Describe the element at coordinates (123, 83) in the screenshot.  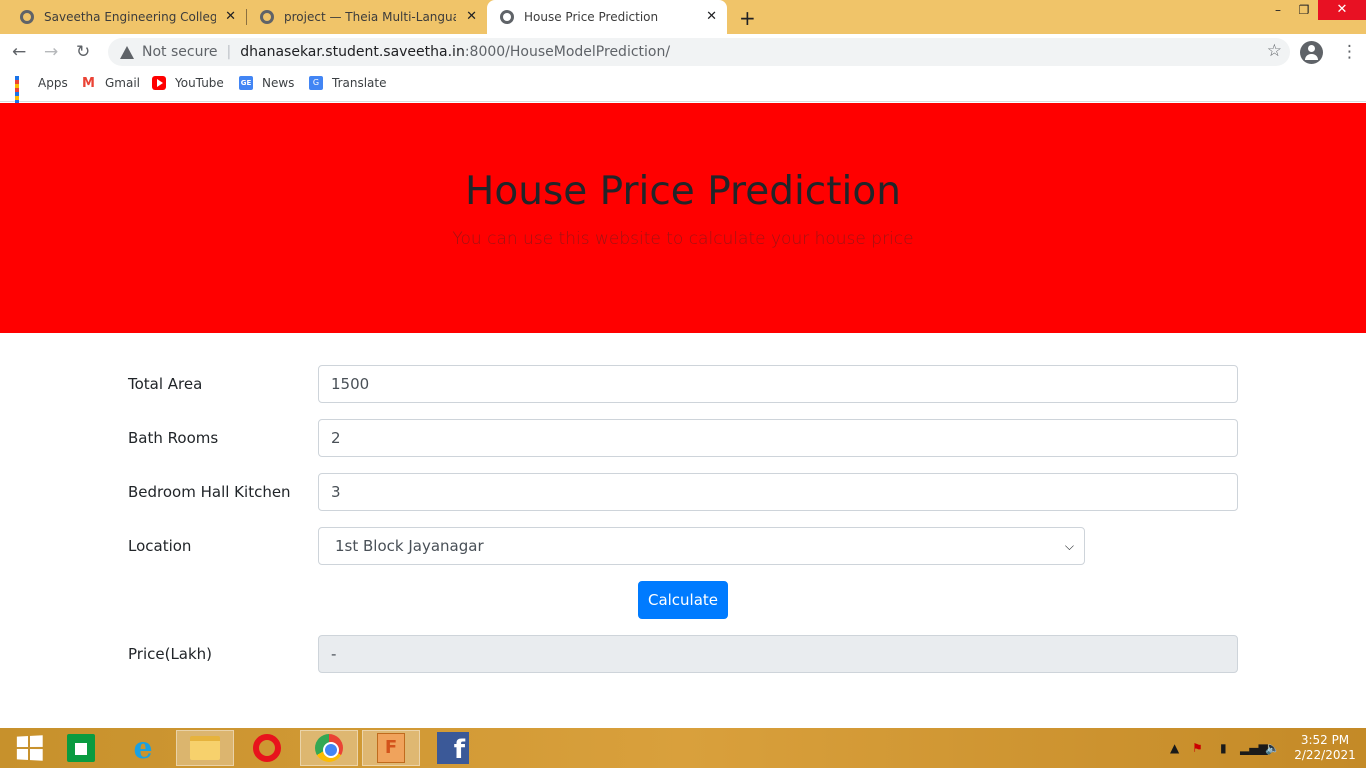
I see `bookmark-label: Gmail` at that location.